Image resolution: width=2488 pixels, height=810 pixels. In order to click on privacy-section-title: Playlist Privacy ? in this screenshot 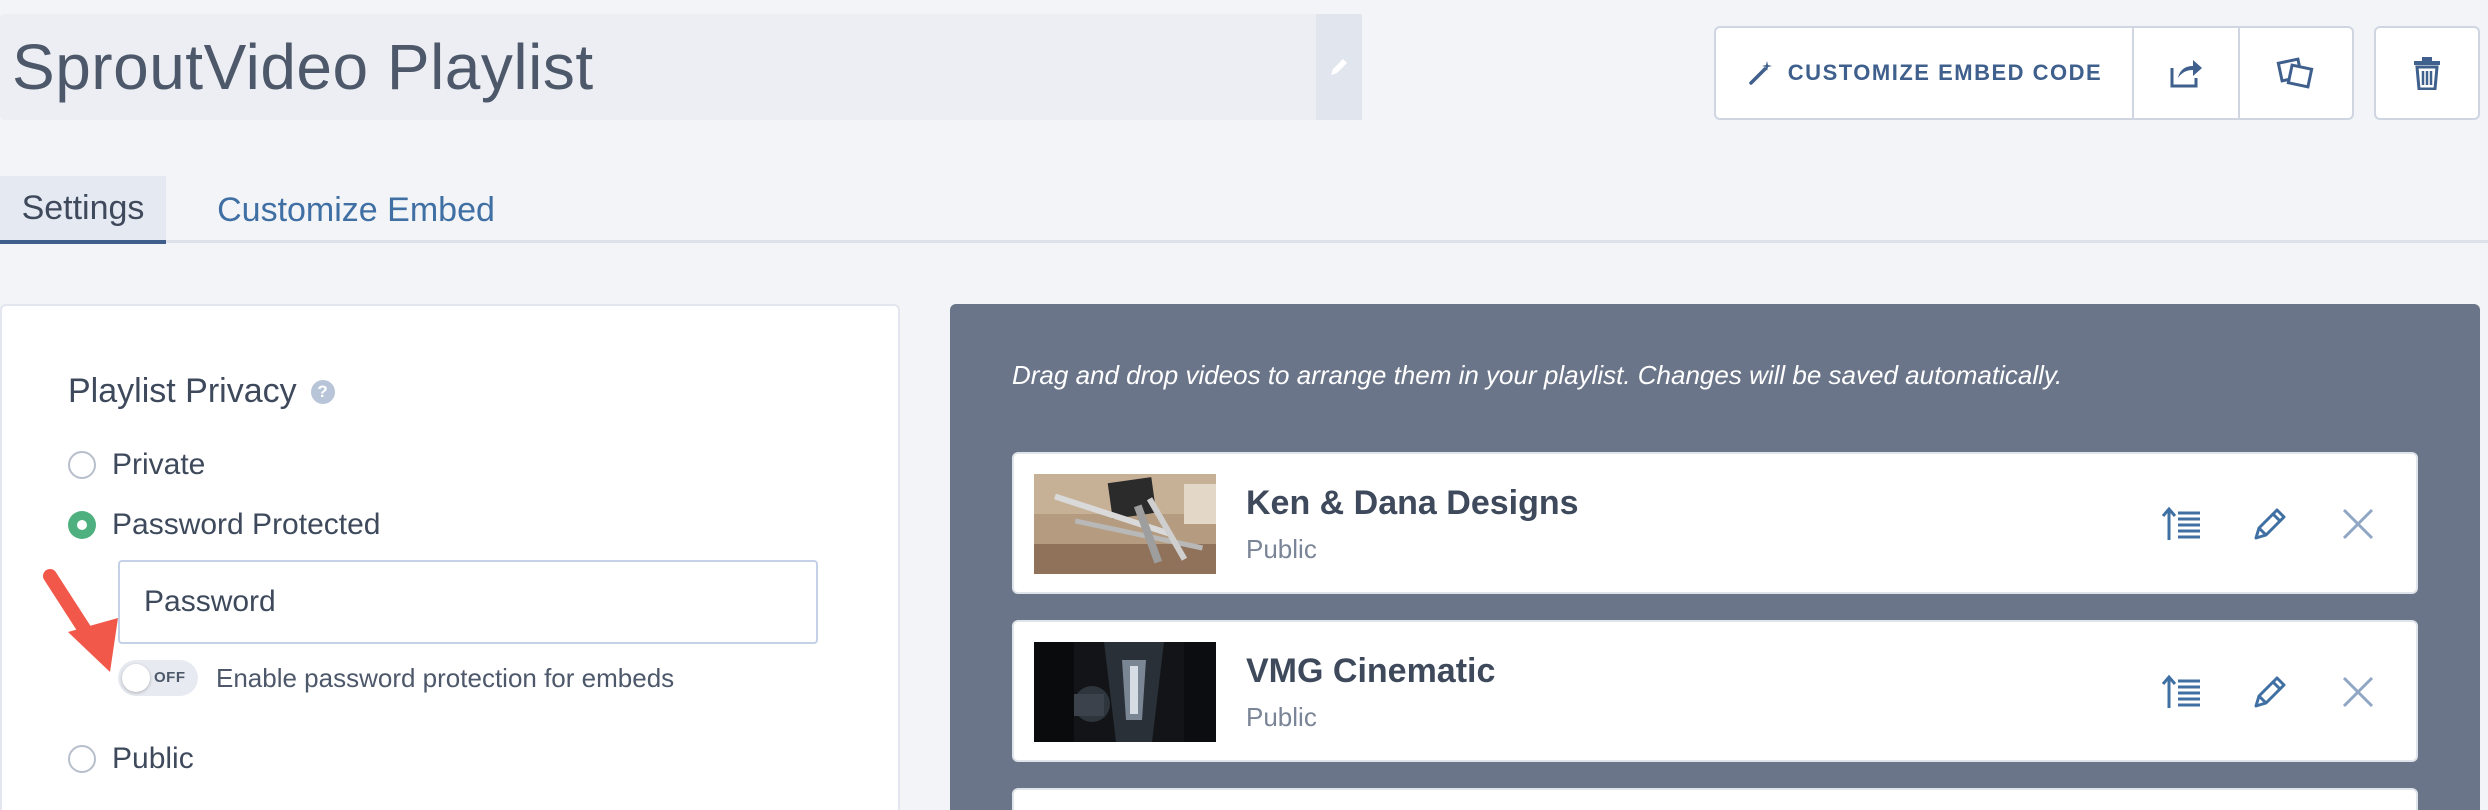, I will do `click(201, 391)`.